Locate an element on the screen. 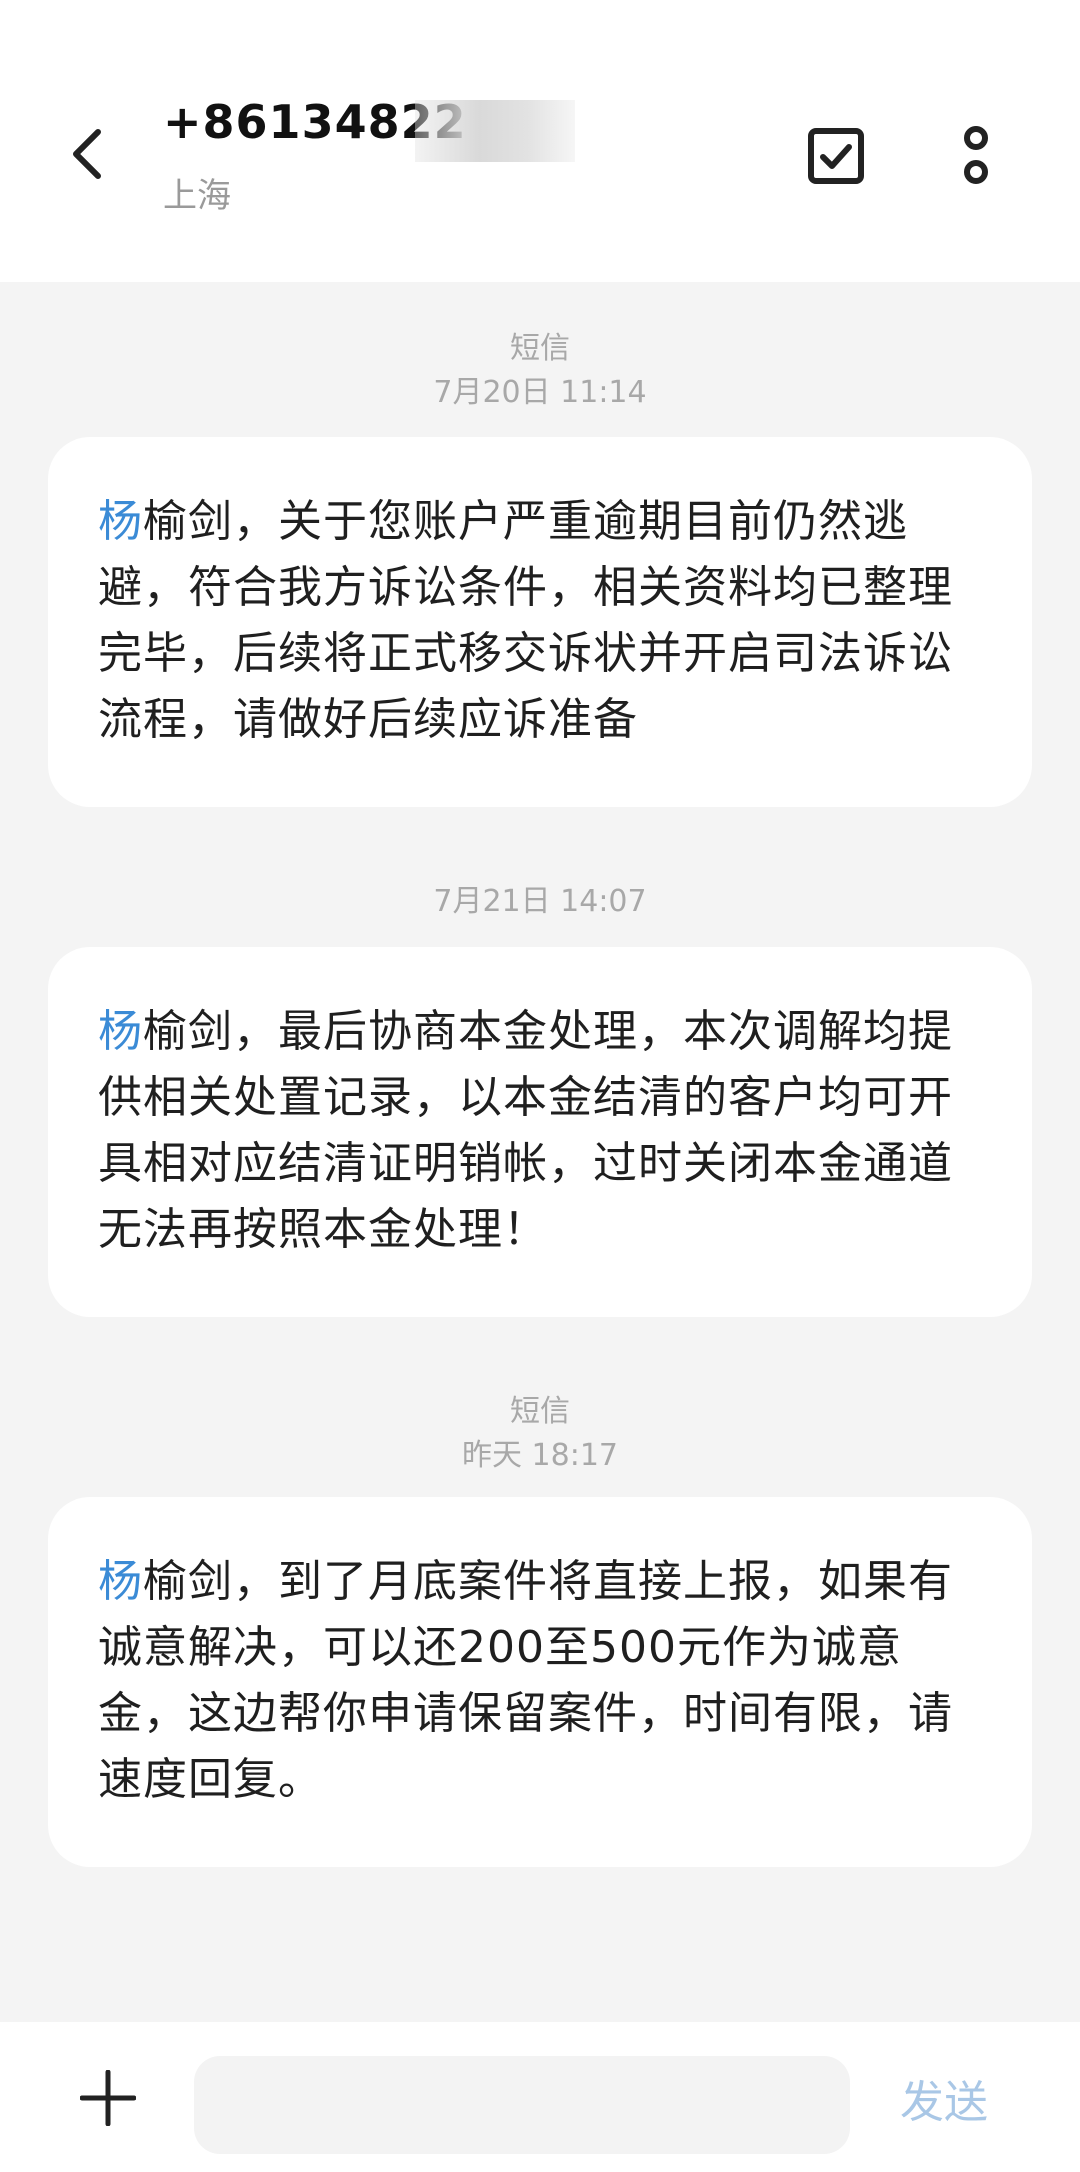 Image resolution: width=1080 pixels, height=2172 pixels. top-app-bar: +86134822 上海 is located at coordinates (540, 141).